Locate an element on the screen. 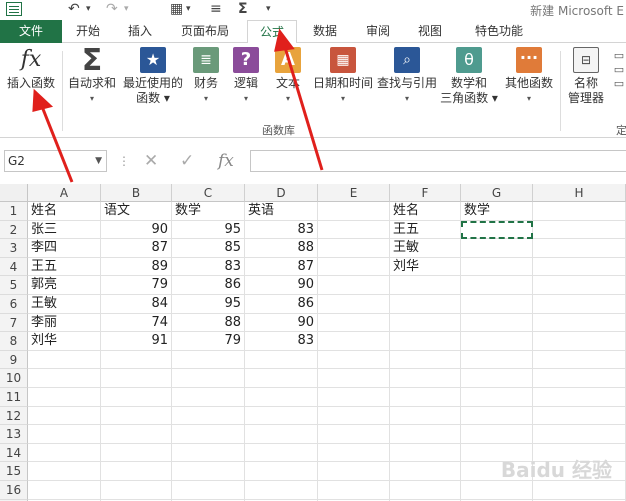  table-dropdown-icon: ▾ is located at coordinates (188, 9).